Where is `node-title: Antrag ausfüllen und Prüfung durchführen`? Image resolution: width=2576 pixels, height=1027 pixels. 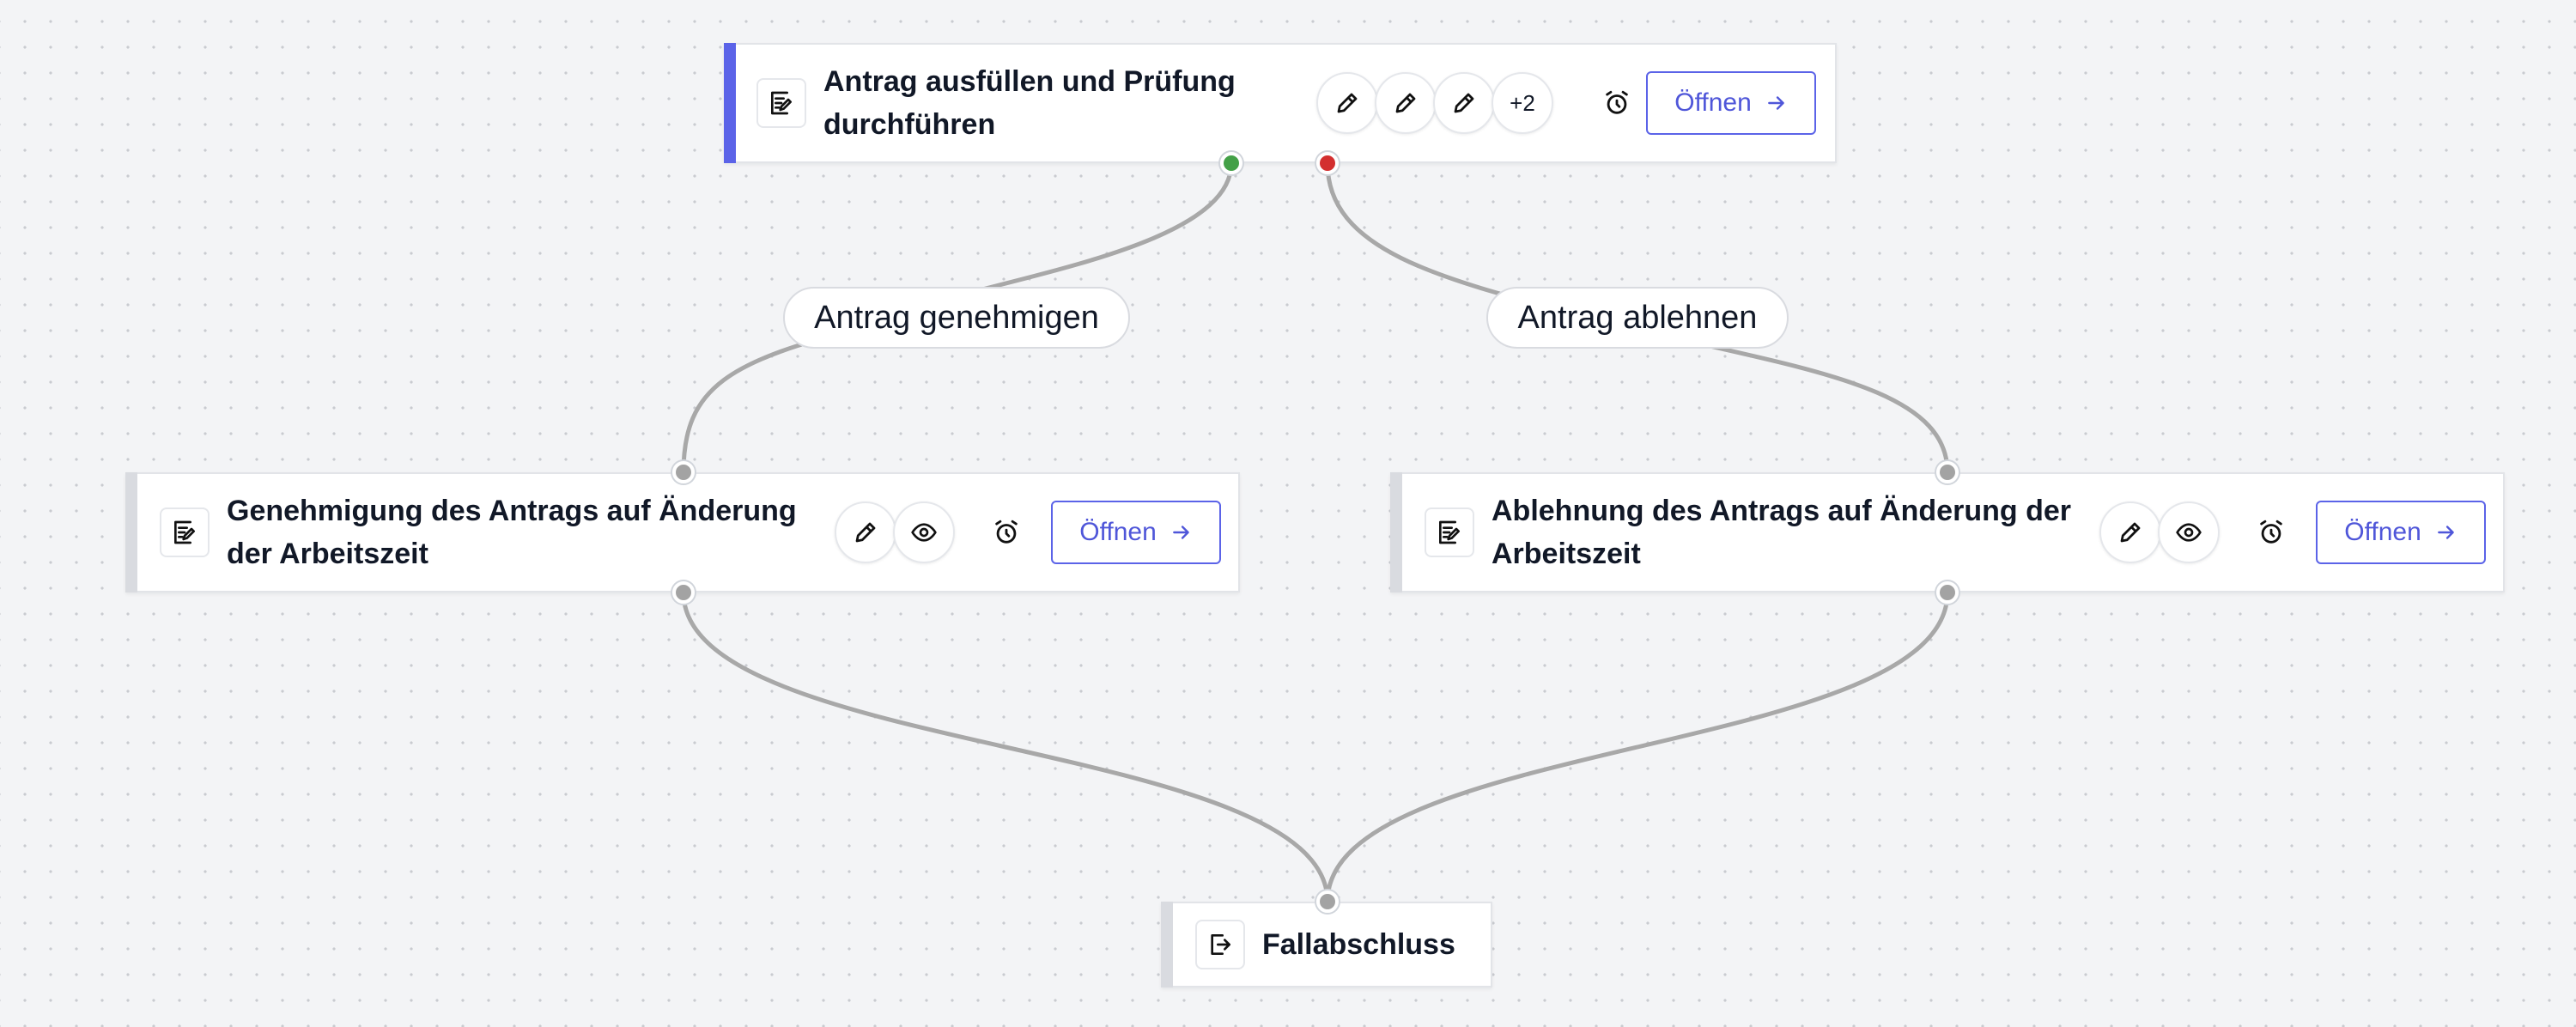
node-title: Antrag ausfüllen und Prüfung durchführen is located at coordinates (1030, 103).